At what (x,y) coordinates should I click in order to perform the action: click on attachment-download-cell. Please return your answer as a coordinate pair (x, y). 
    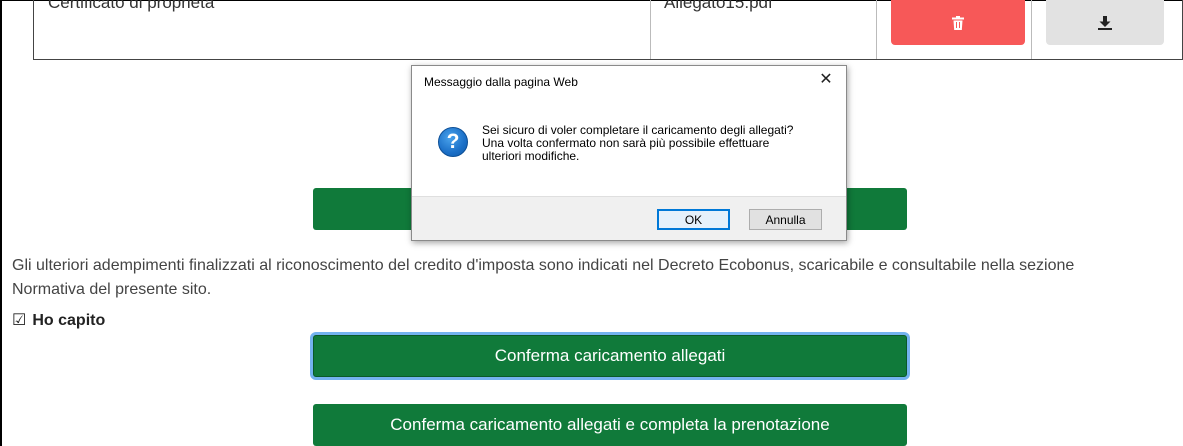
    Looking at the image, I should click on (1107, 29).